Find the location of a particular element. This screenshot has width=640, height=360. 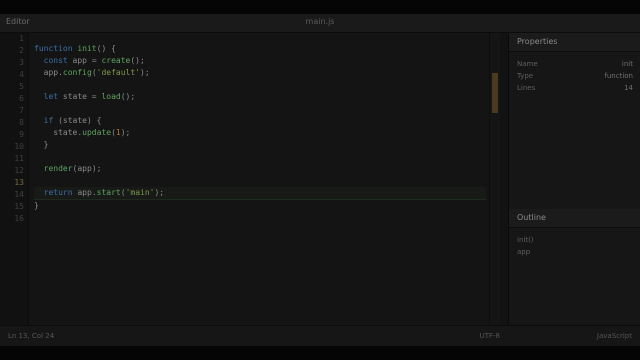

code-line: if (state) { is located at coordinates (260, 121).